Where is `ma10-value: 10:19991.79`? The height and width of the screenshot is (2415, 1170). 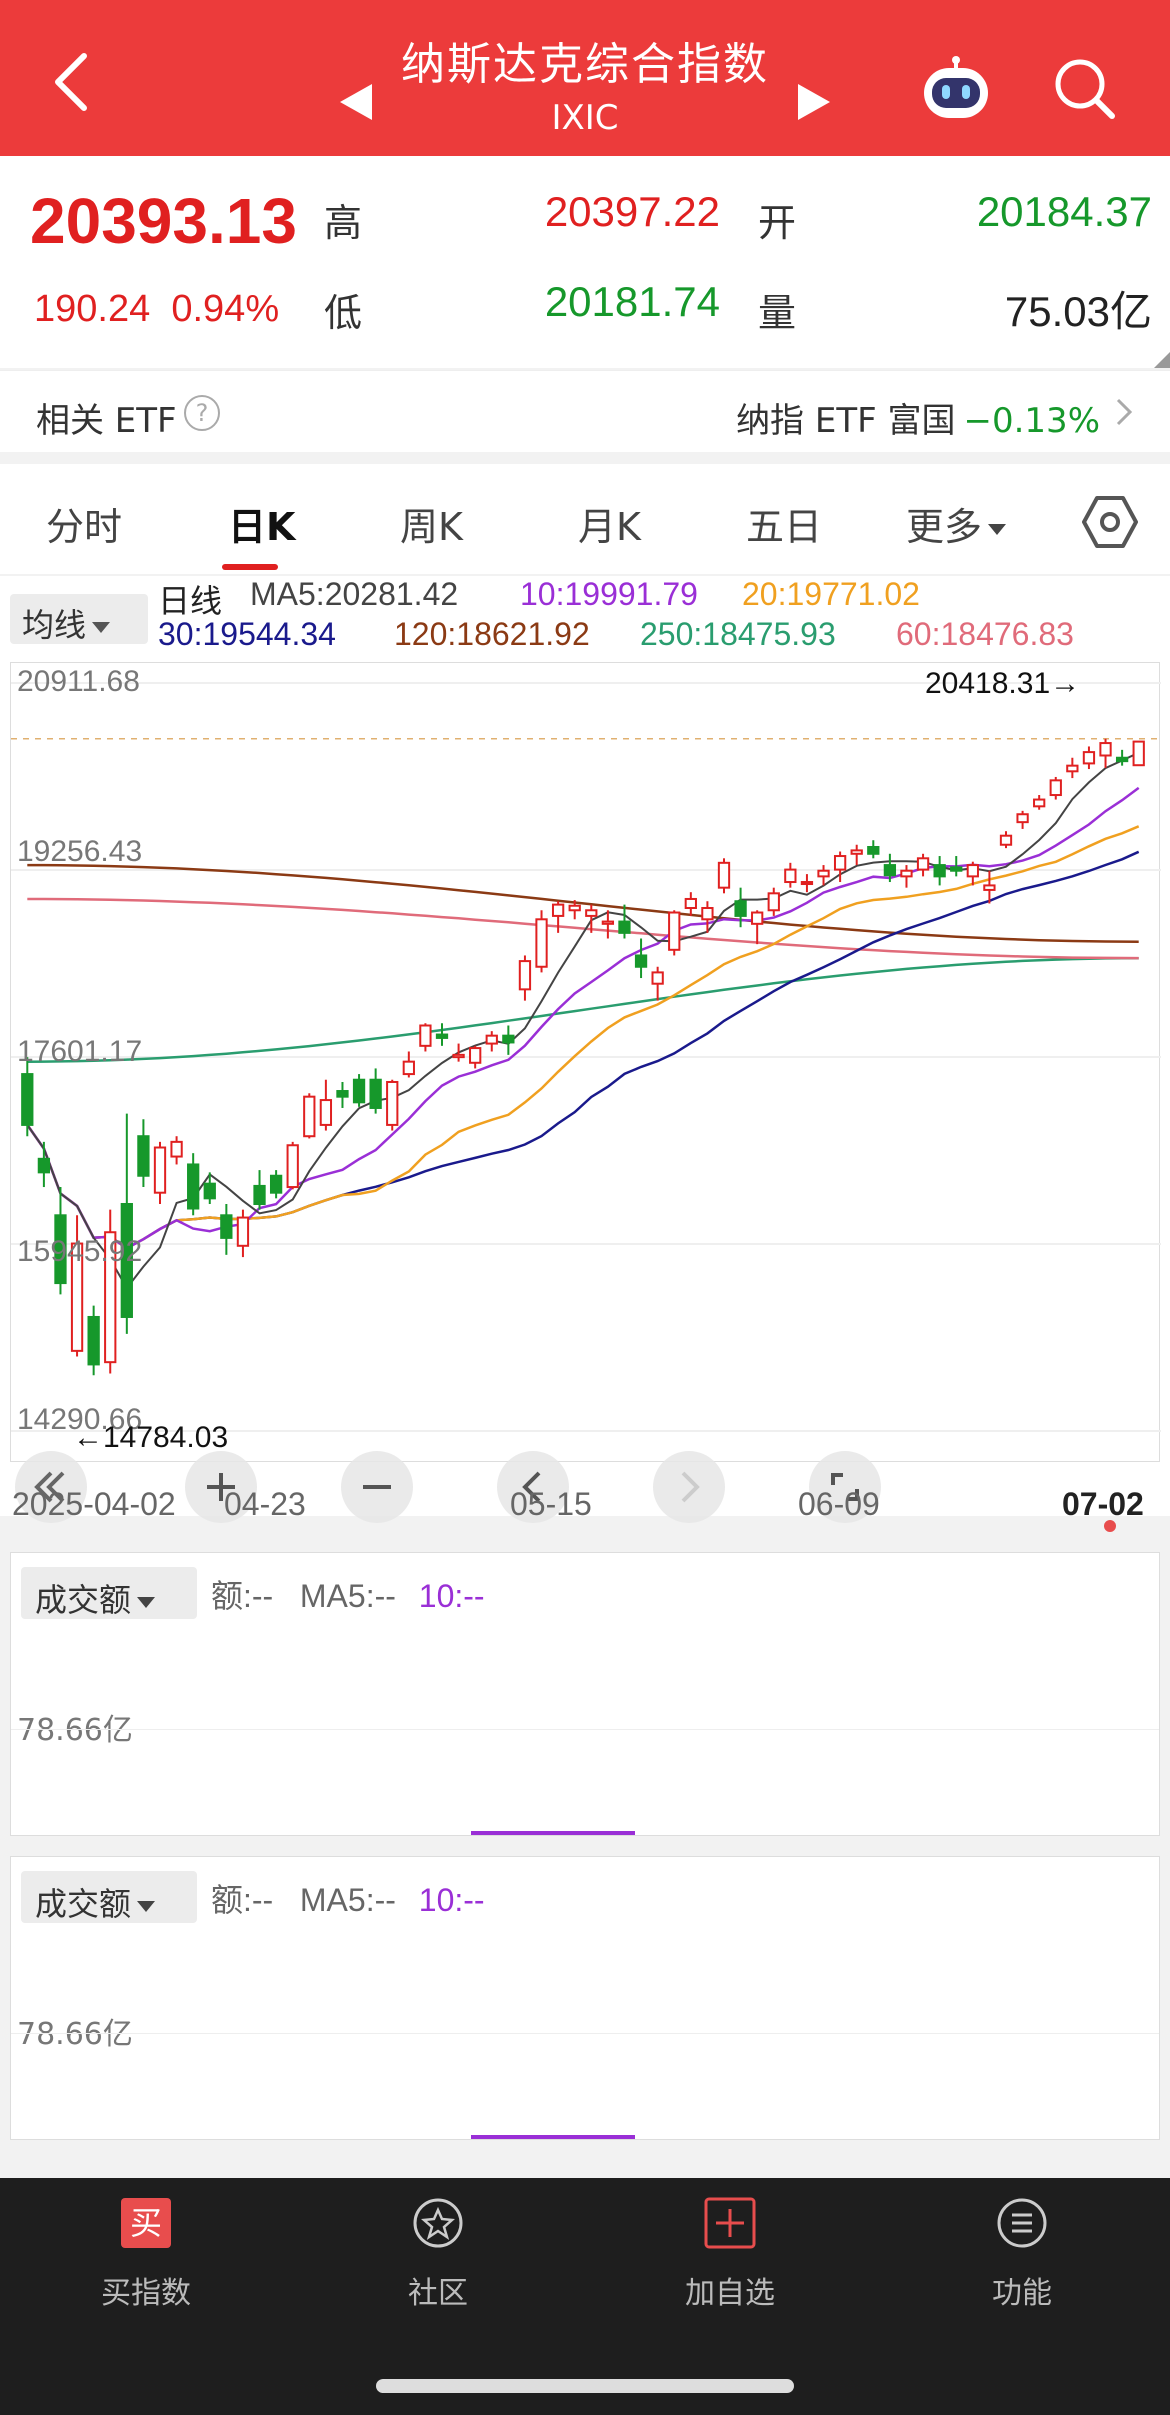 ma10-value: 10:19991.79 is located at coordinates (609, 594).